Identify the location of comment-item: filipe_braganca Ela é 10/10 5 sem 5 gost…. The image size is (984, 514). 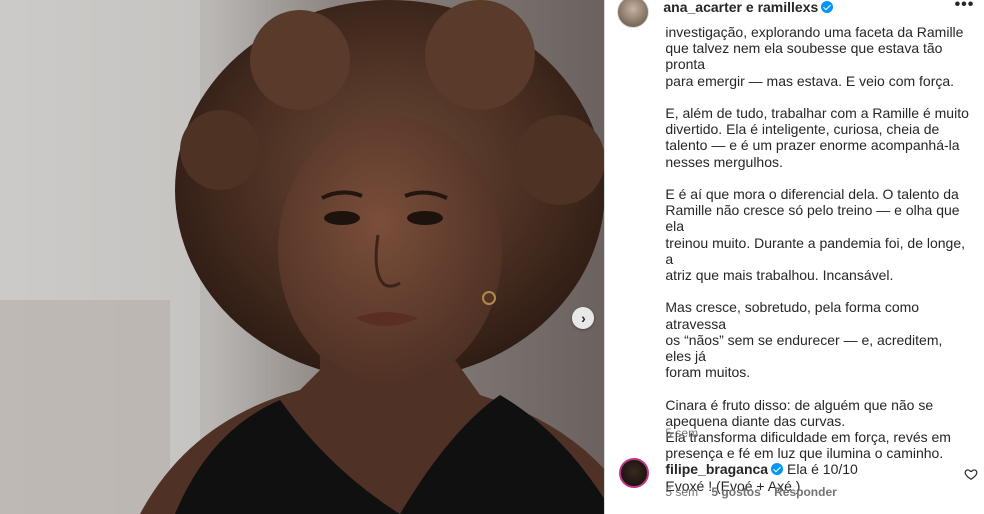
(794, 484).